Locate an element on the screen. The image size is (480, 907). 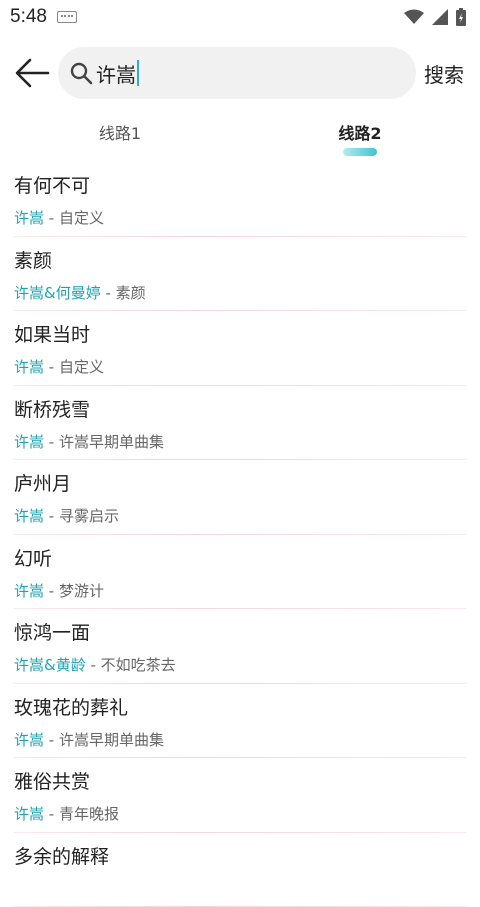
back-arrow-icon is located at coordinates (32, 73).